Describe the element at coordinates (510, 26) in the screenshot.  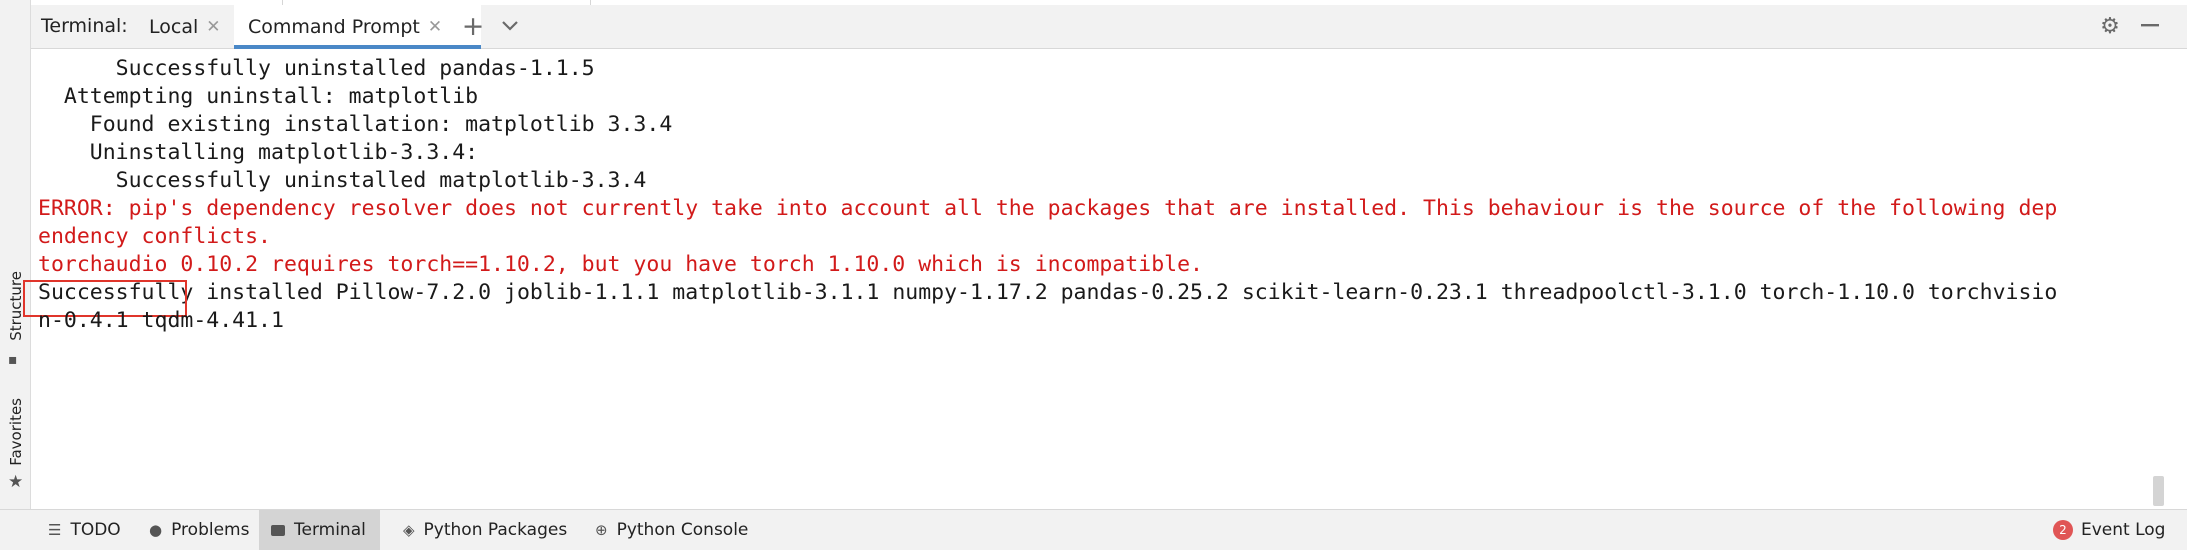
I see `chevron-down-icon` at that location.